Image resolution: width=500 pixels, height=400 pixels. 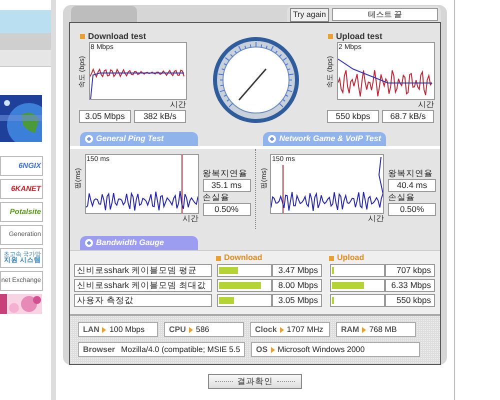 What do you see at coordinates (309, 15) in the screenshot?
I see `try-again-button: Try again` at bounding box center [309, 15].